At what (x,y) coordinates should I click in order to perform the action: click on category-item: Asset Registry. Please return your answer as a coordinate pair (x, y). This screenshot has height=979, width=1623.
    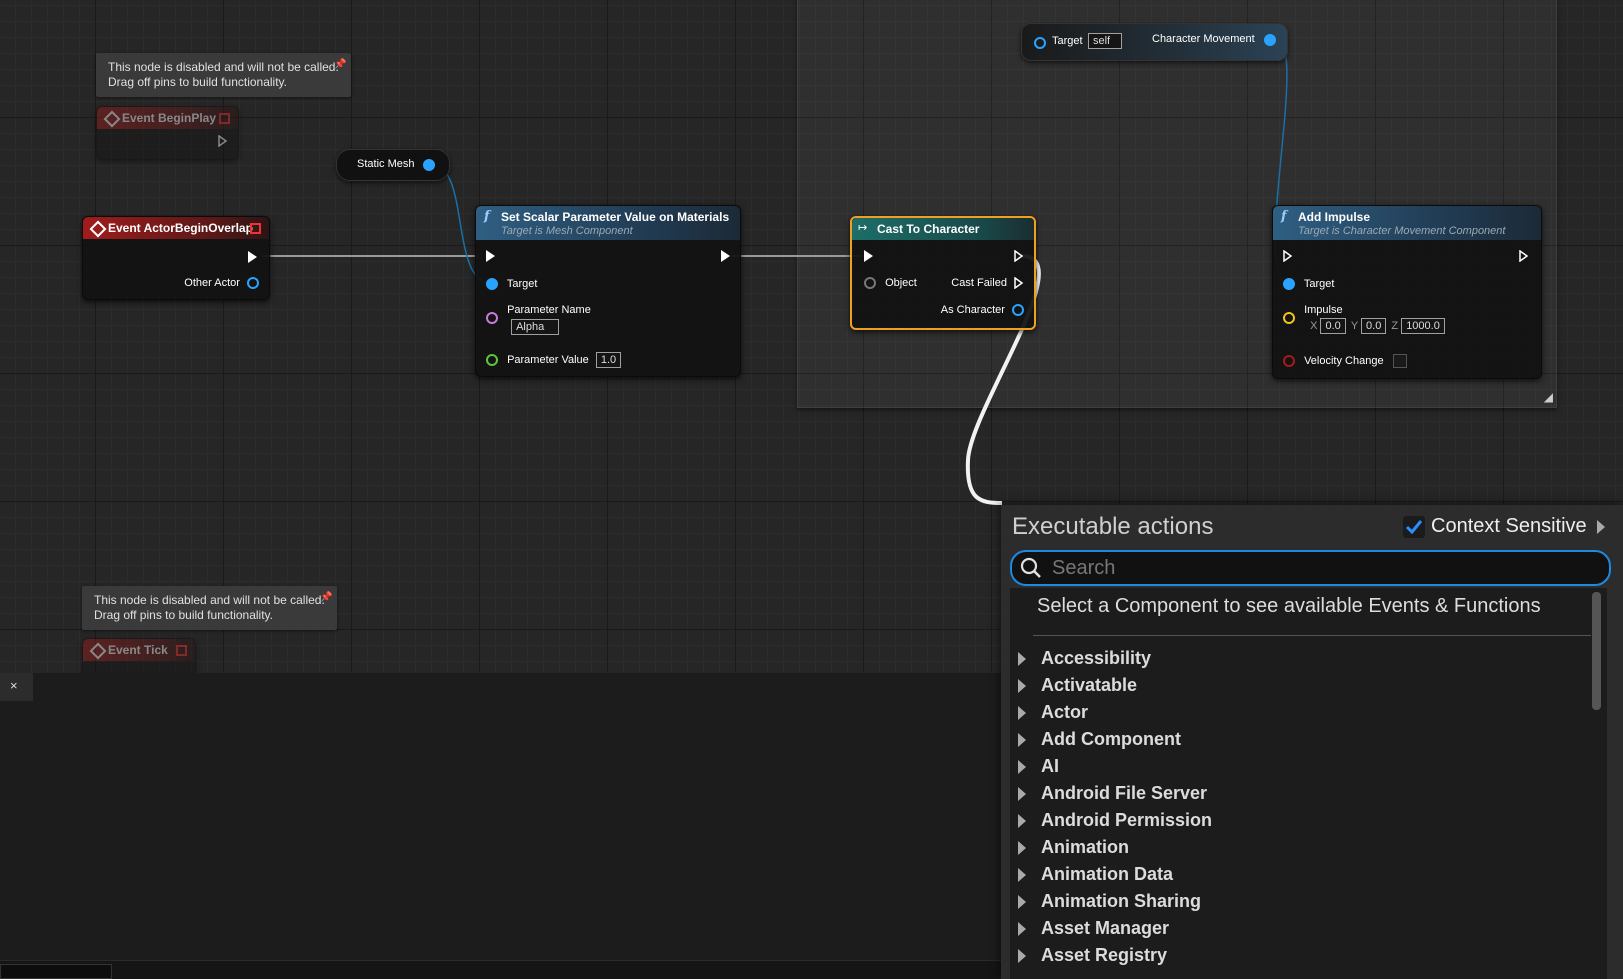
    Looking at the image, I should click on (1114, 956).